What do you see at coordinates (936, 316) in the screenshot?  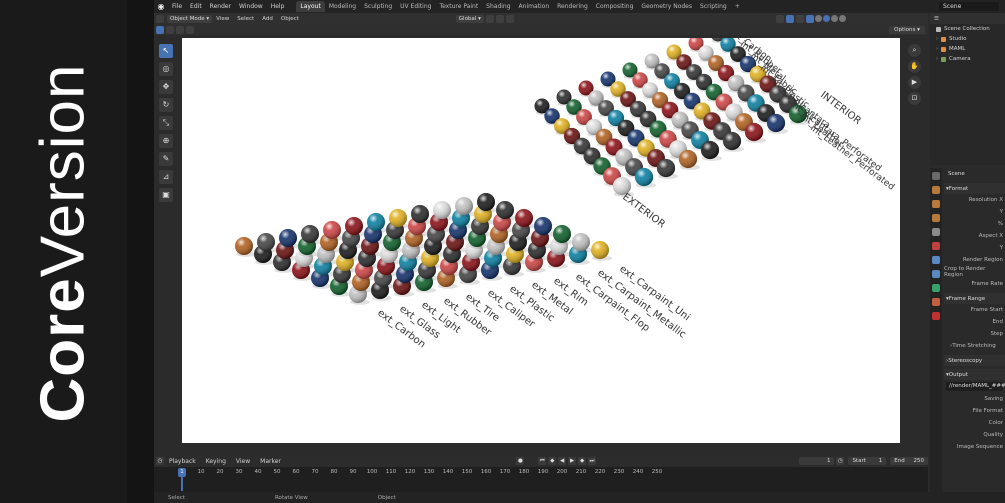 I see `texture-tab-icon` at bounding box center [936, 316].